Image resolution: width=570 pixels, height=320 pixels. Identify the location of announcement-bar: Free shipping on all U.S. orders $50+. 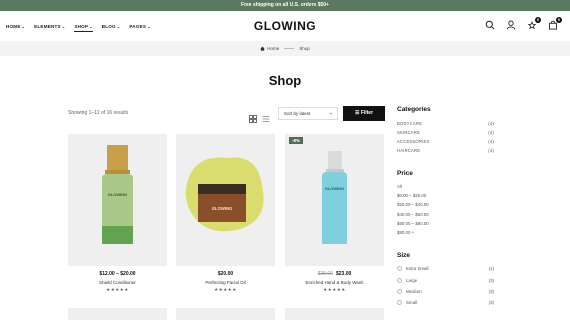
(285, 5).